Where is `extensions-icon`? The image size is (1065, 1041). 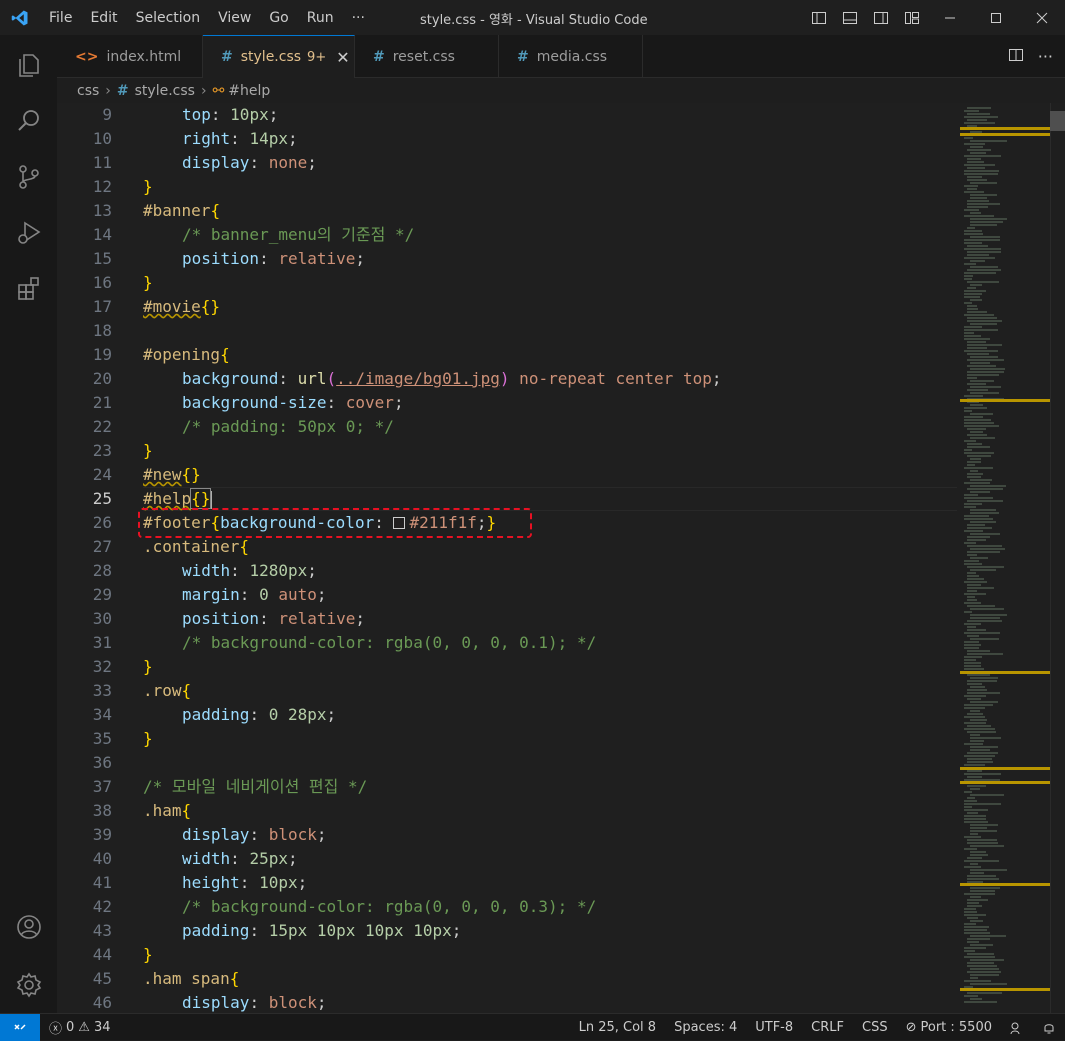
extensions-icon is located at coordinates (28, 289).